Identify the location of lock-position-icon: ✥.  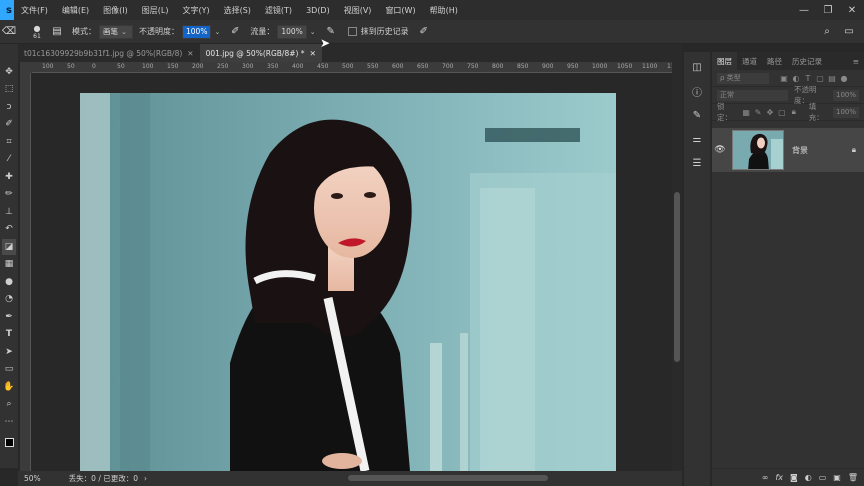
(770, 112).